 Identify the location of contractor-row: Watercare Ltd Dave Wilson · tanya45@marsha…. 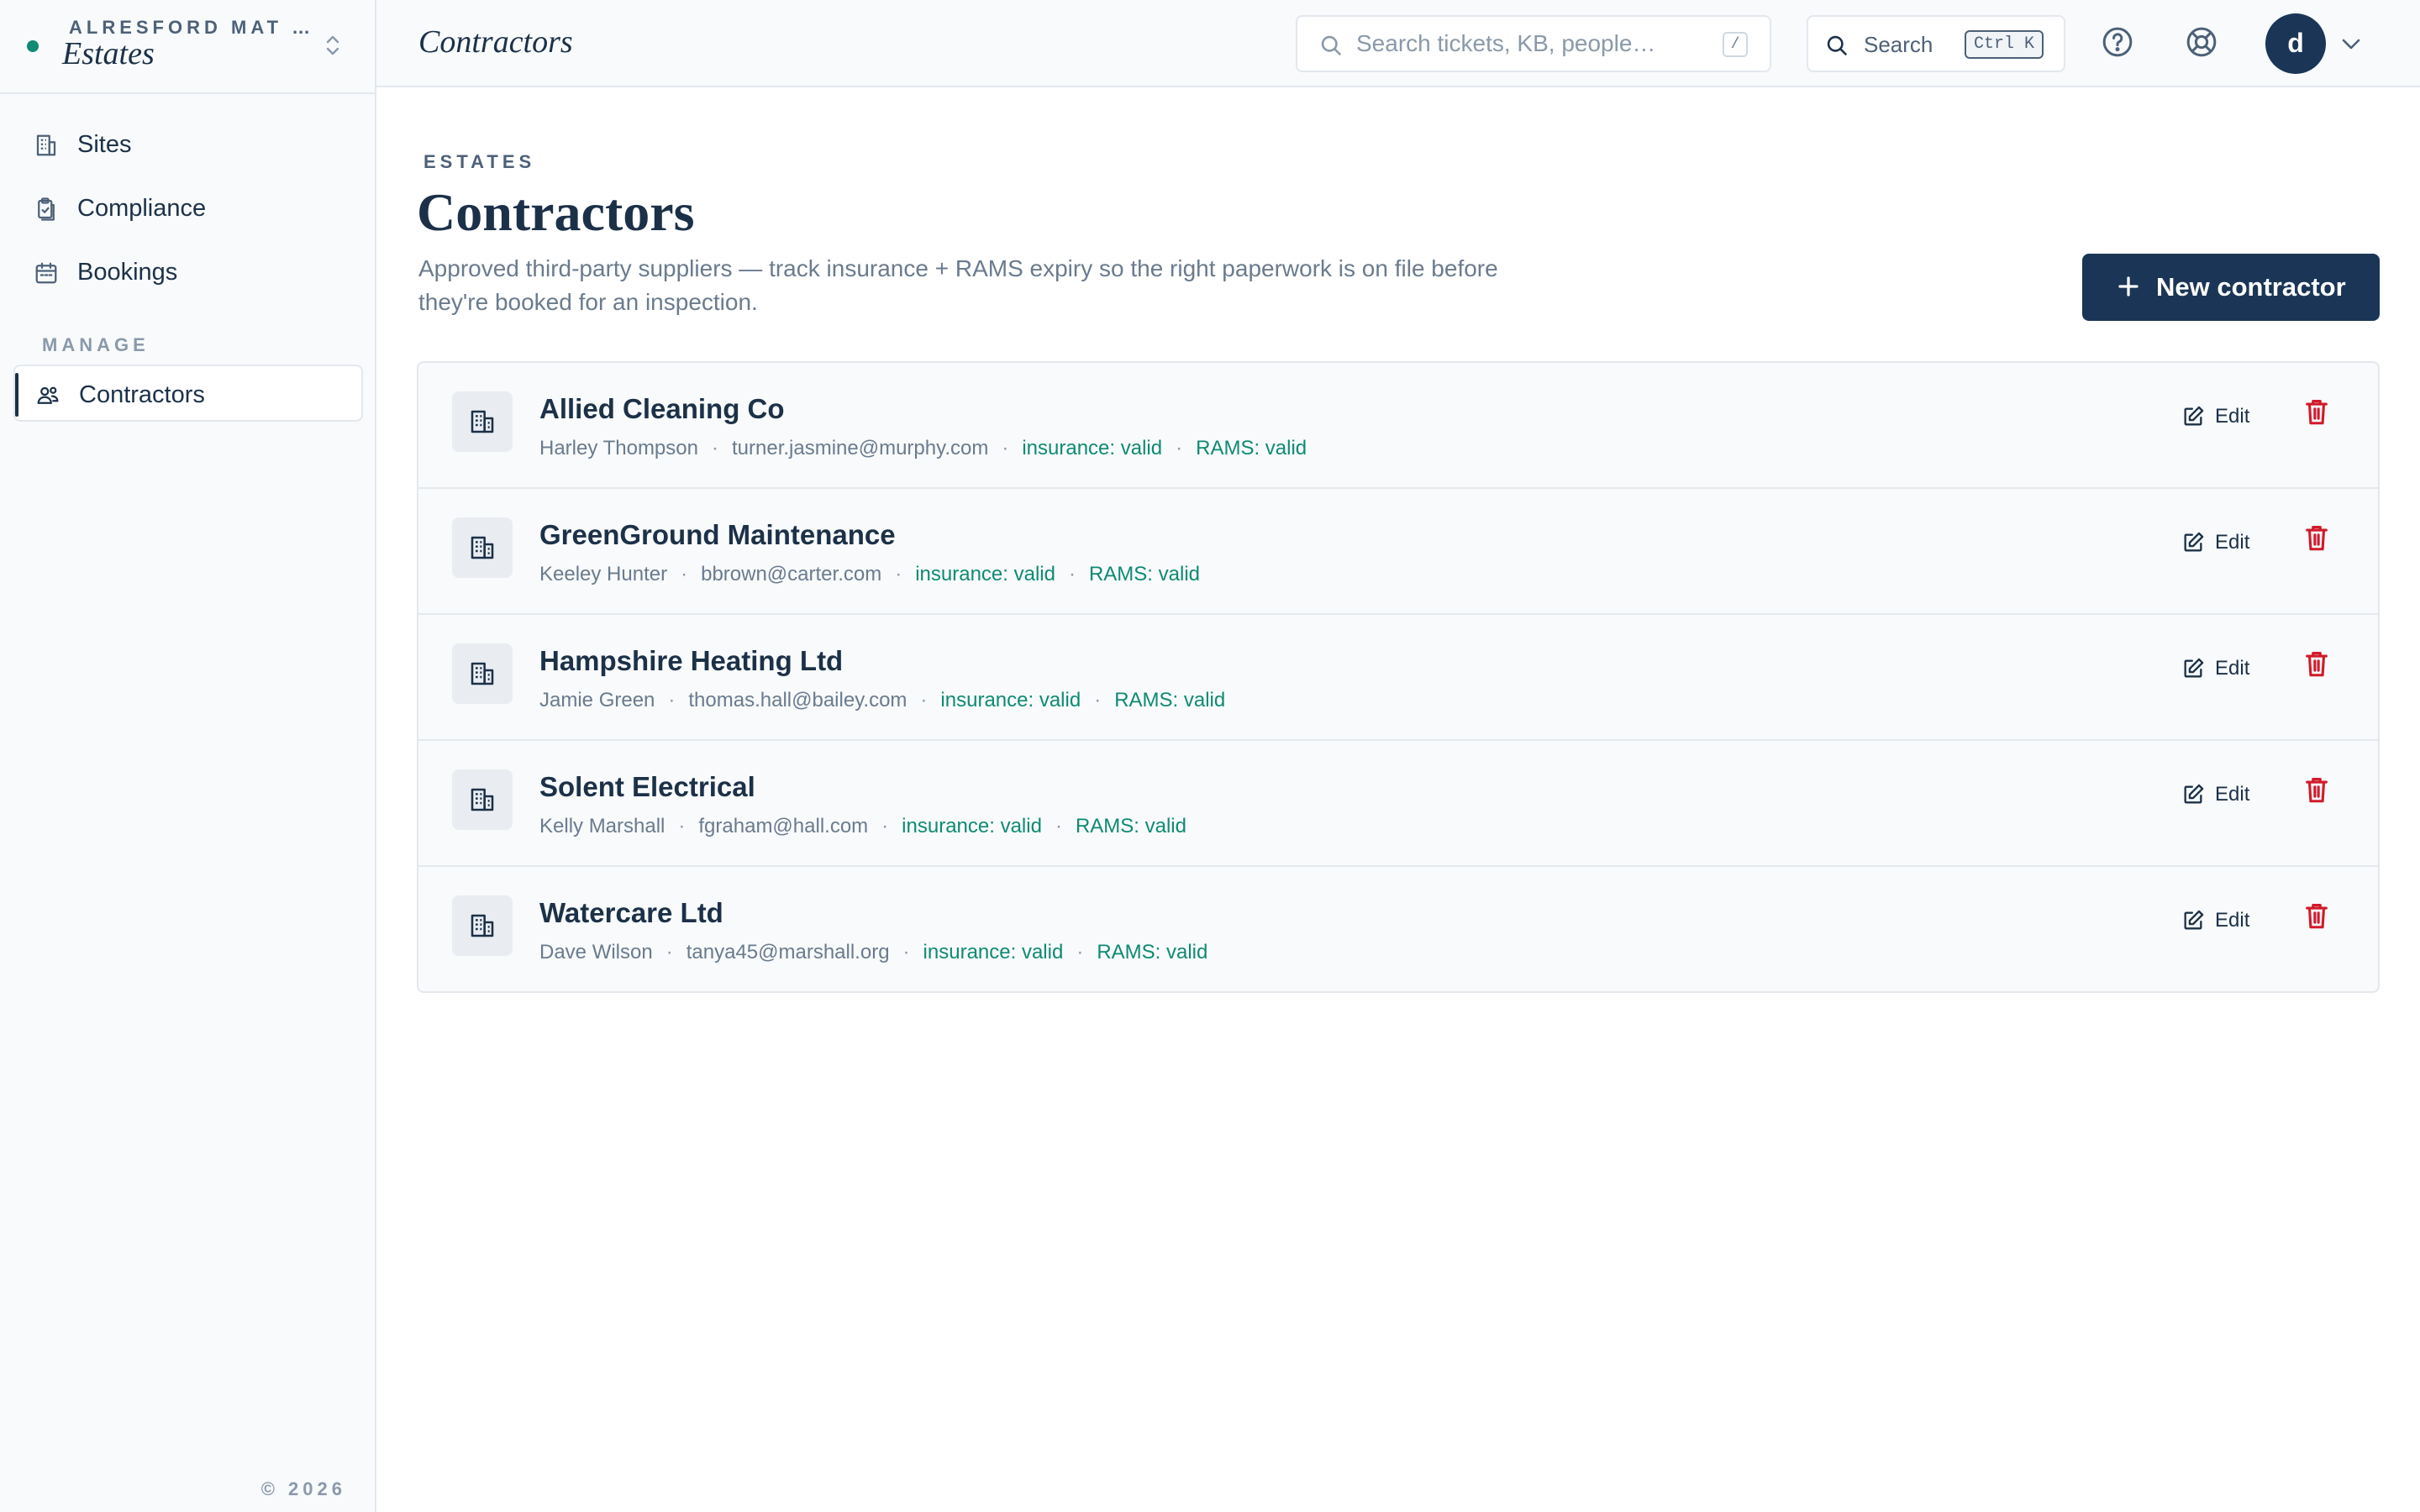
(1398, 929).